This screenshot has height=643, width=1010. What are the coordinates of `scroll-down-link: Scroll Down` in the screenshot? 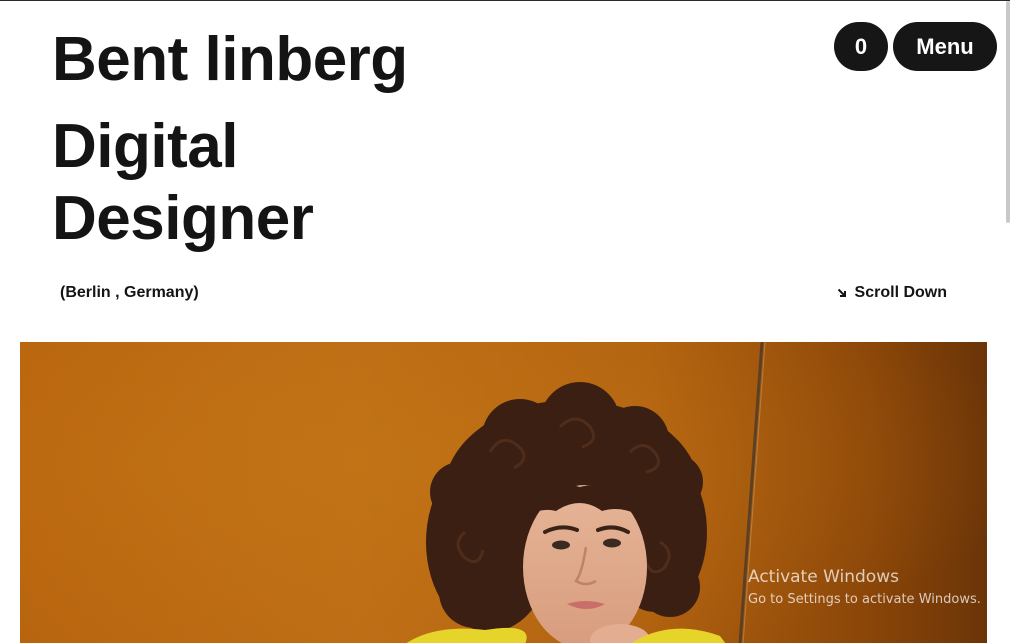 It's located at (892, 293).